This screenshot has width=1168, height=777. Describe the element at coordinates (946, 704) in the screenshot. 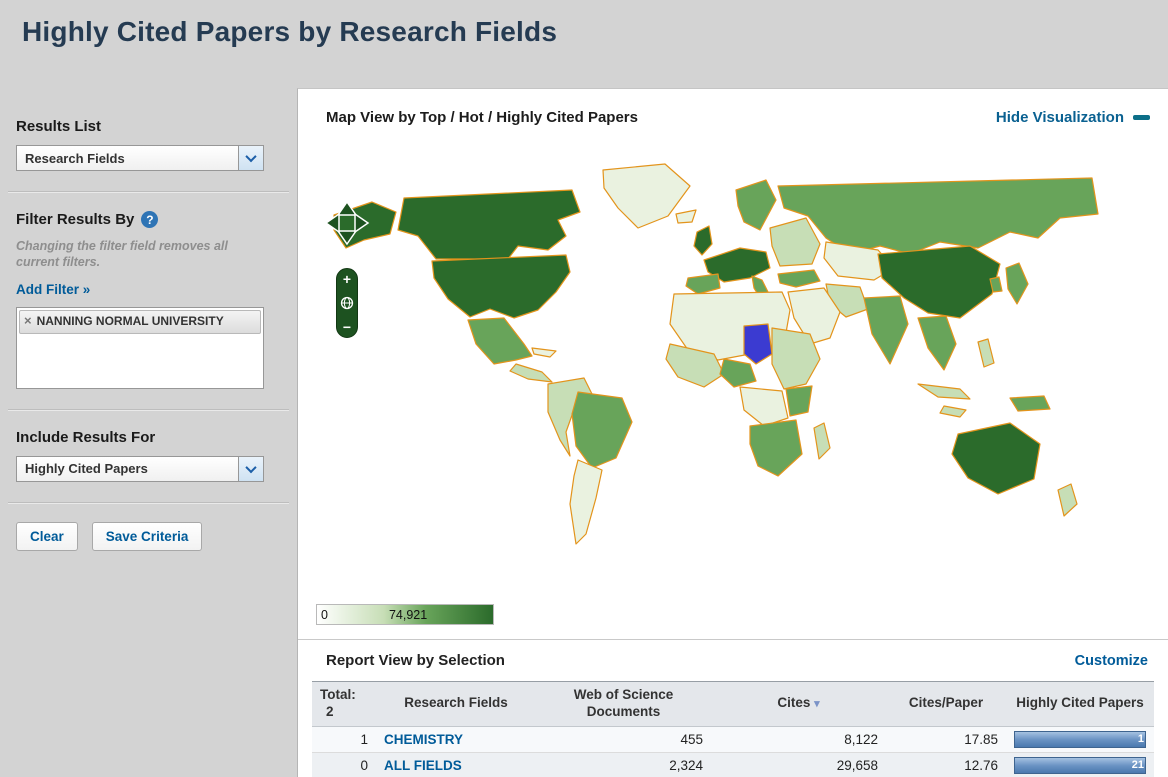

I see `column-header-cites-per-paper: Cites/Paper` at that location.